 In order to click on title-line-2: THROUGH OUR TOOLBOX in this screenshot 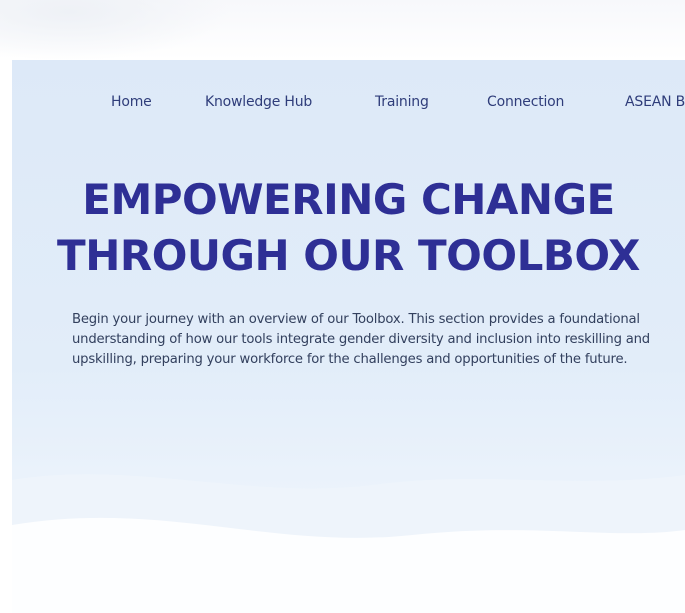, I will do `click(348, 255)`.